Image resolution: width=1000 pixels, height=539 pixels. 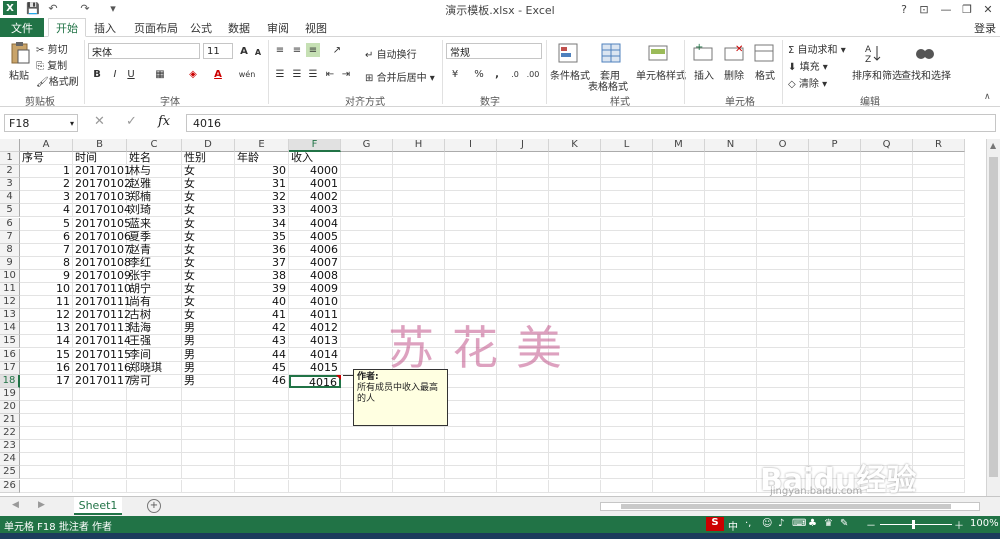 What do you see at coordinates (262, 263) in the screenshot?
I see `cell: 37` at bounding box center [262, 263].